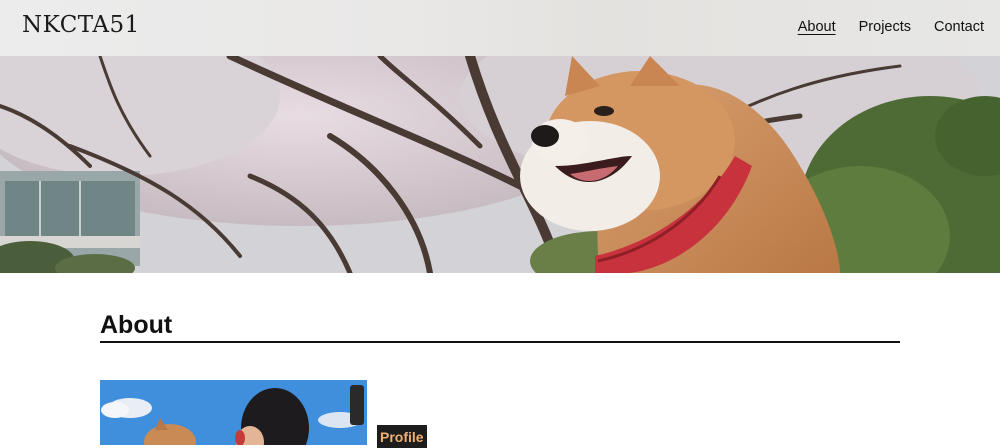  Describe the element at coordinates (959, 27) in the screenshot. I see `nav-link-contact: Contact` at that location.